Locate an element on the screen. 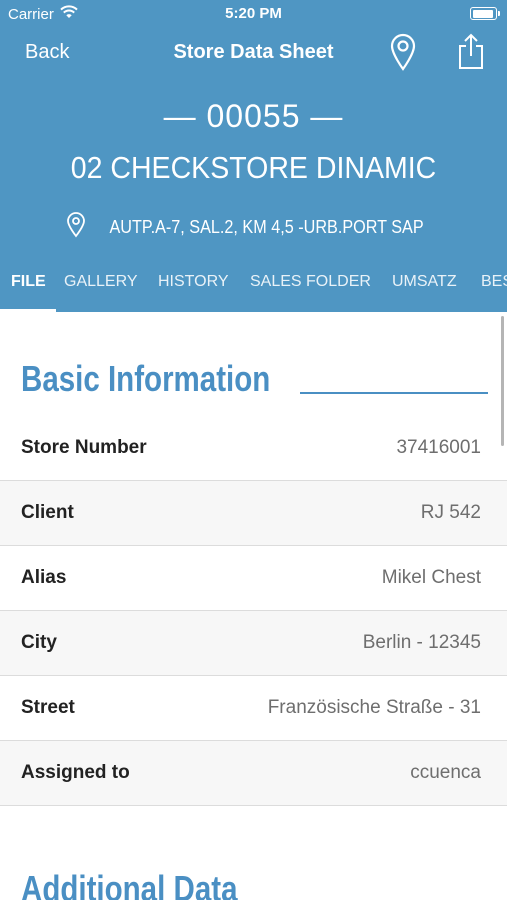  share-icon is located at coordinates (471, 54).